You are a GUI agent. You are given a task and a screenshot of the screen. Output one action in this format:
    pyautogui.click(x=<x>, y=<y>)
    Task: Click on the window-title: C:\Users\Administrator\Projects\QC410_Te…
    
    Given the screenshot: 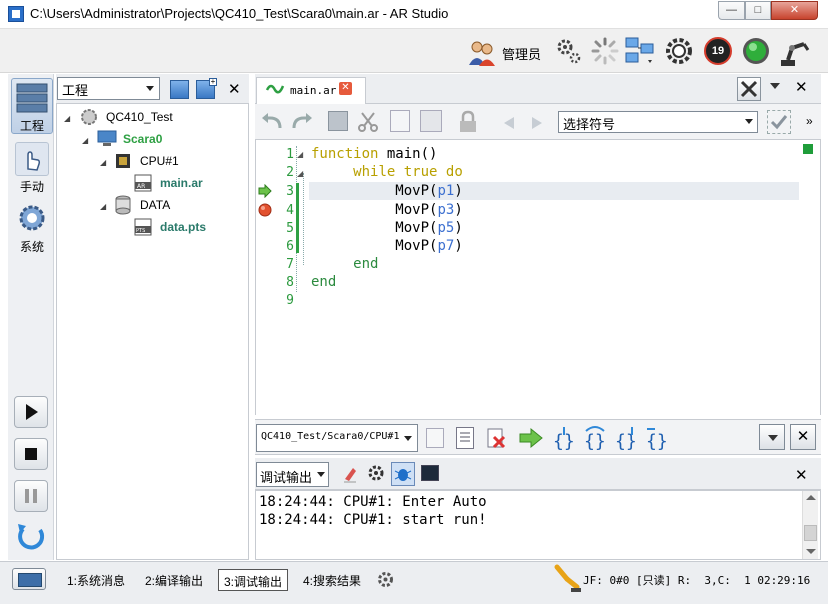 What is the action you would take?
    pyautogui.click(x=239, y=13)
    